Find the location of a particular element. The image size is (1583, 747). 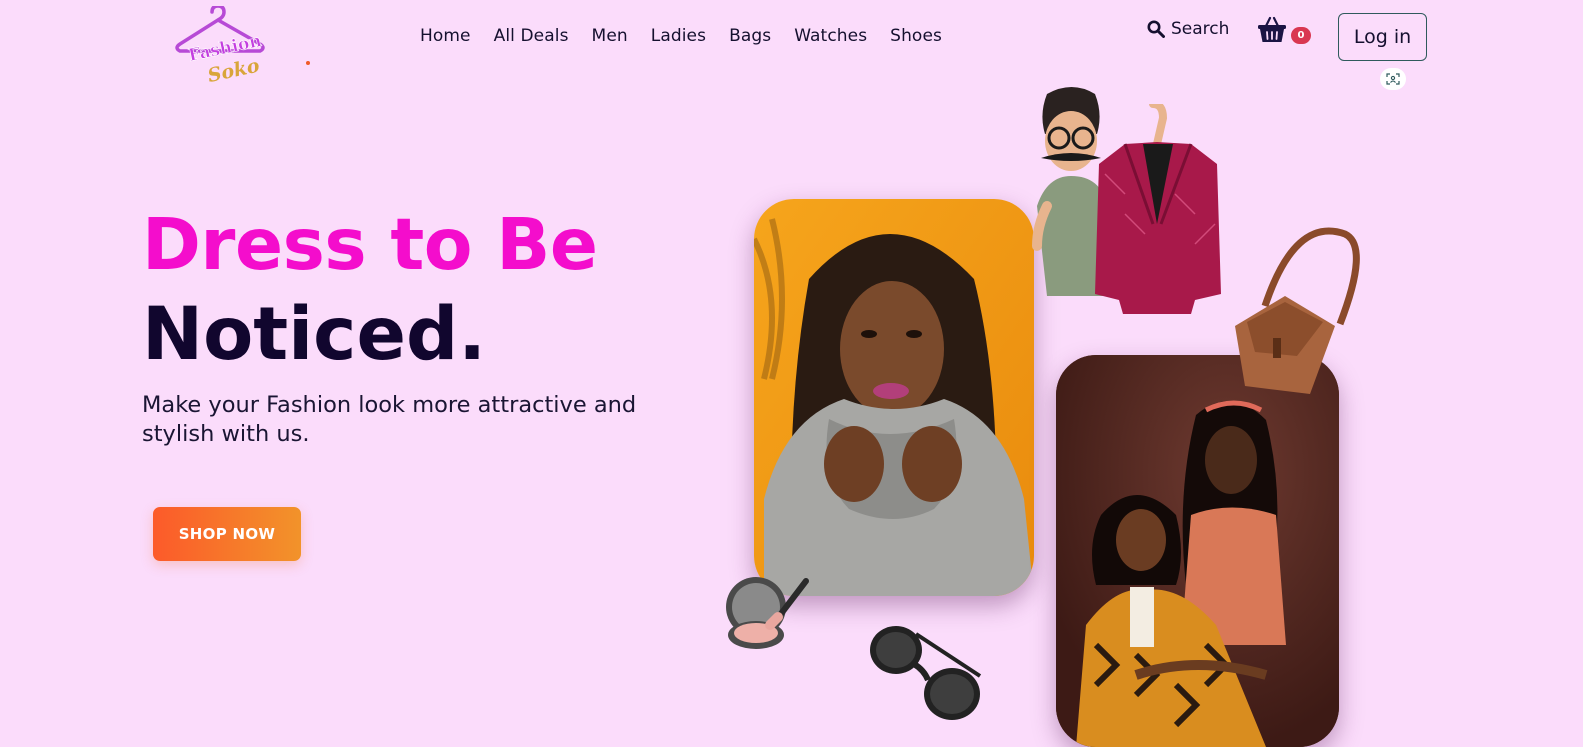

nav-home: Home is located at coordinates (445, 36).